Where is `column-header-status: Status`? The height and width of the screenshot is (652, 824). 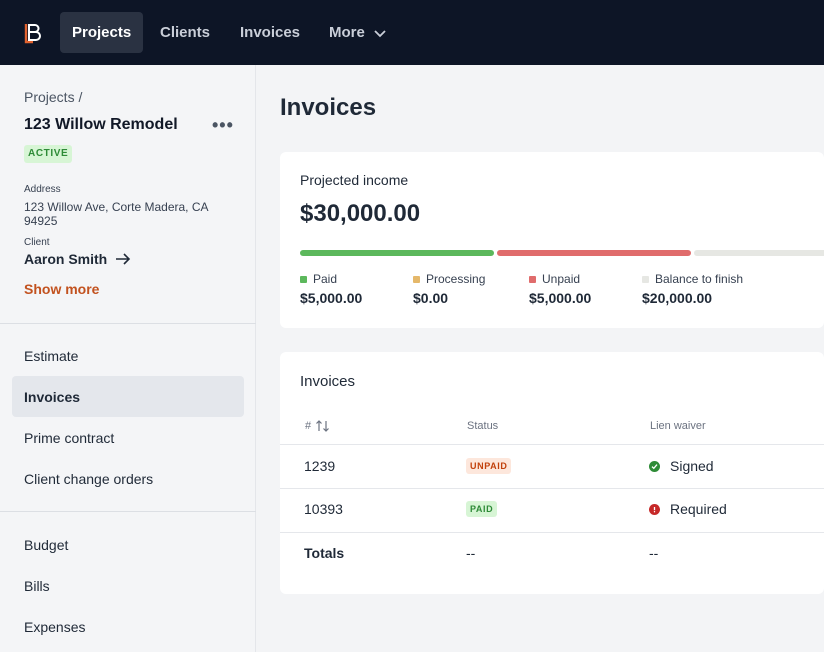 column-header-status: Status is located at coordinates (482, 426).